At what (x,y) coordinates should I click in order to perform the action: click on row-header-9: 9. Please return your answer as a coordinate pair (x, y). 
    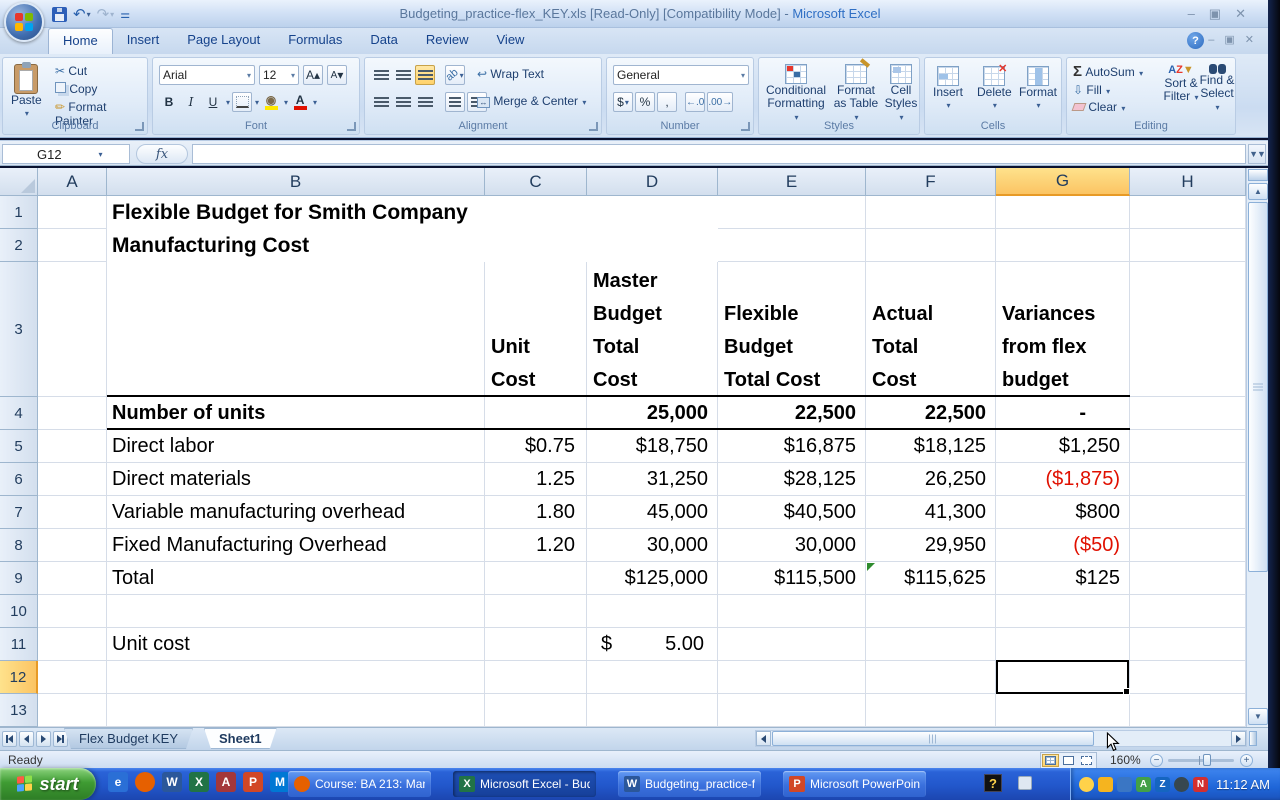
    Looking at the image, I should click on (19, 578).